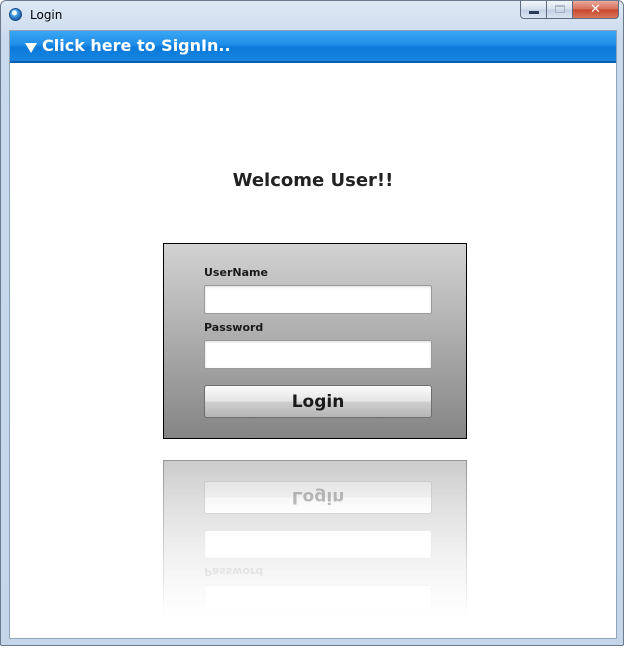 The height and width of the screenshot is (648, 626). I want to click on title-bar: Login ✕, so click(312, 15).